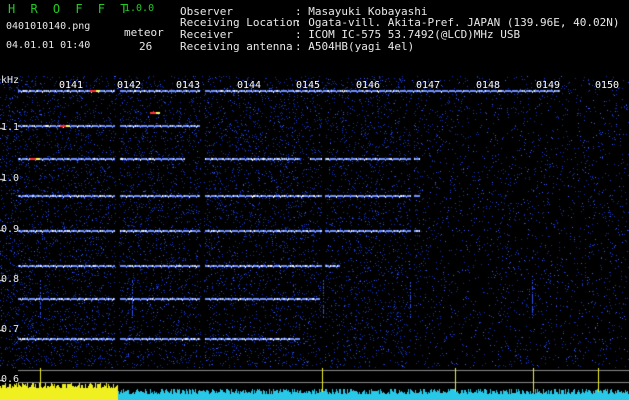 The width and height of the screenshot is (629, 400). What do you see at coordinates (70, 9) in the screenshot?
I see `app-name: H R O F F T` at bounding box center [70, 9].